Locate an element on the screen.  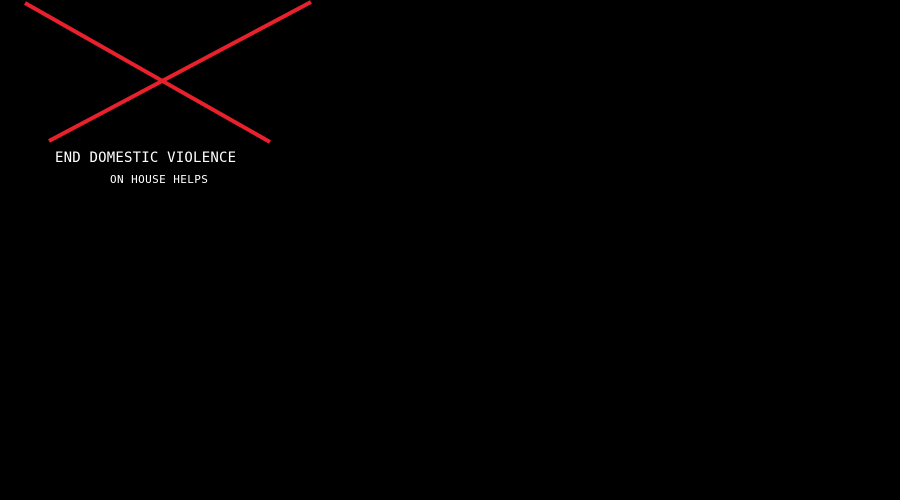
cross-stroke-down is located at coordinates (147, 72).